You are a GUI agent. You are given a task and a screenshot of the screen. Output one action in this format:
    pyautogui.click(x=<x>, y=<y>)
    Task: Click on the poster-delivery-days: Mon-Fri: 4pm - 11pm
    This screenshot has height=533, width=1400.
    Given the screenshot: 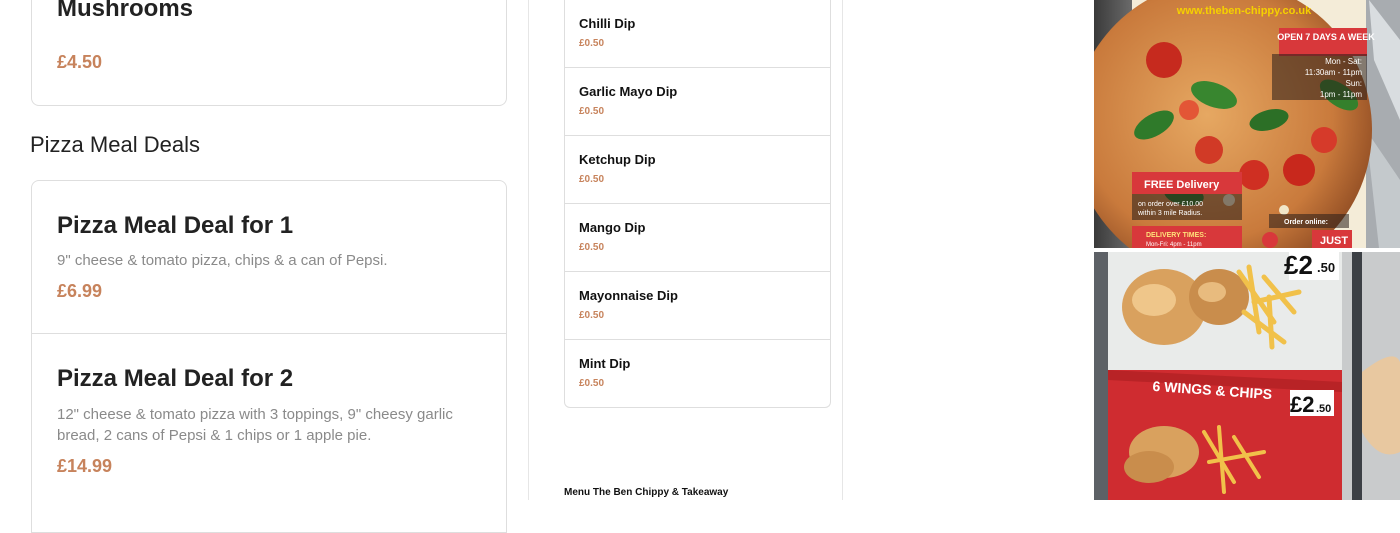 What is the action you would take?
    pyautogui.click(x=1174, y=245)
    